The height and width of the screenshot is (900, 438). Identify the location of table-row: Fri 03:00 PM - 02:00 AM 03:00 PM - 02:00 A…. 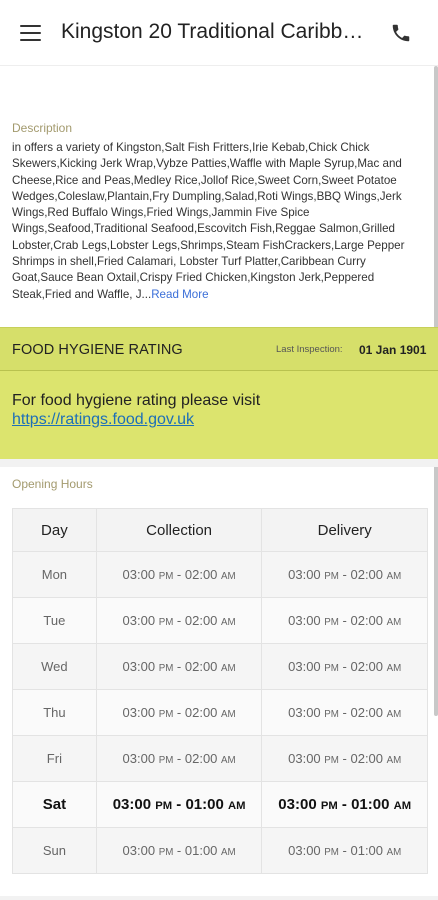
(220, 758).